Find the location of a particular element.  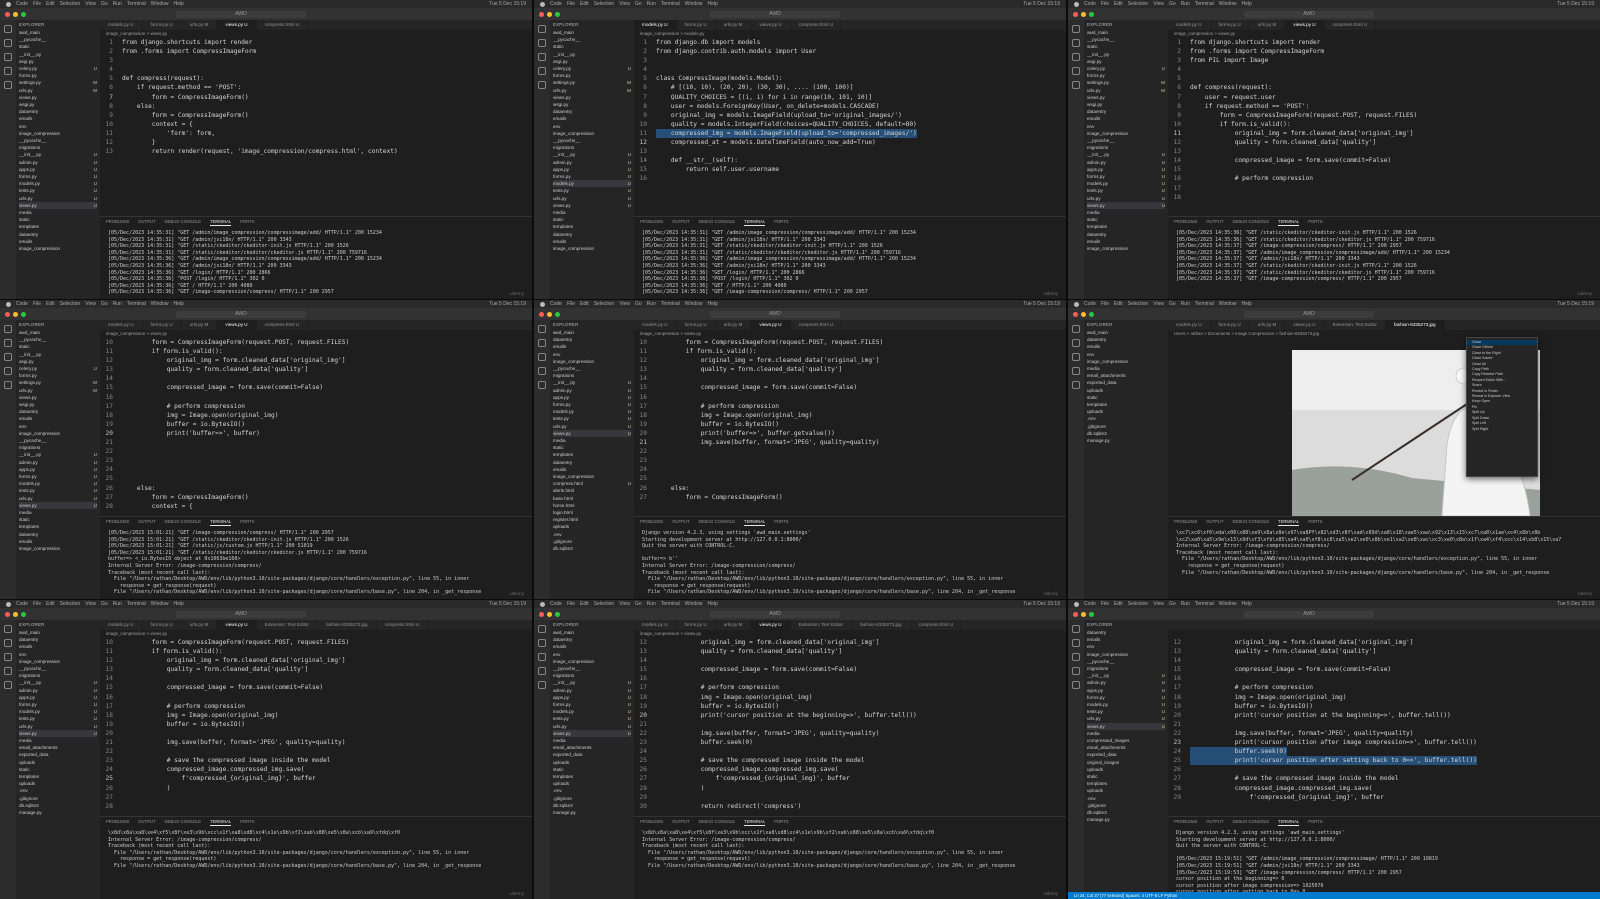

command-center-search: AWD is located at coordinates (1309, 14).